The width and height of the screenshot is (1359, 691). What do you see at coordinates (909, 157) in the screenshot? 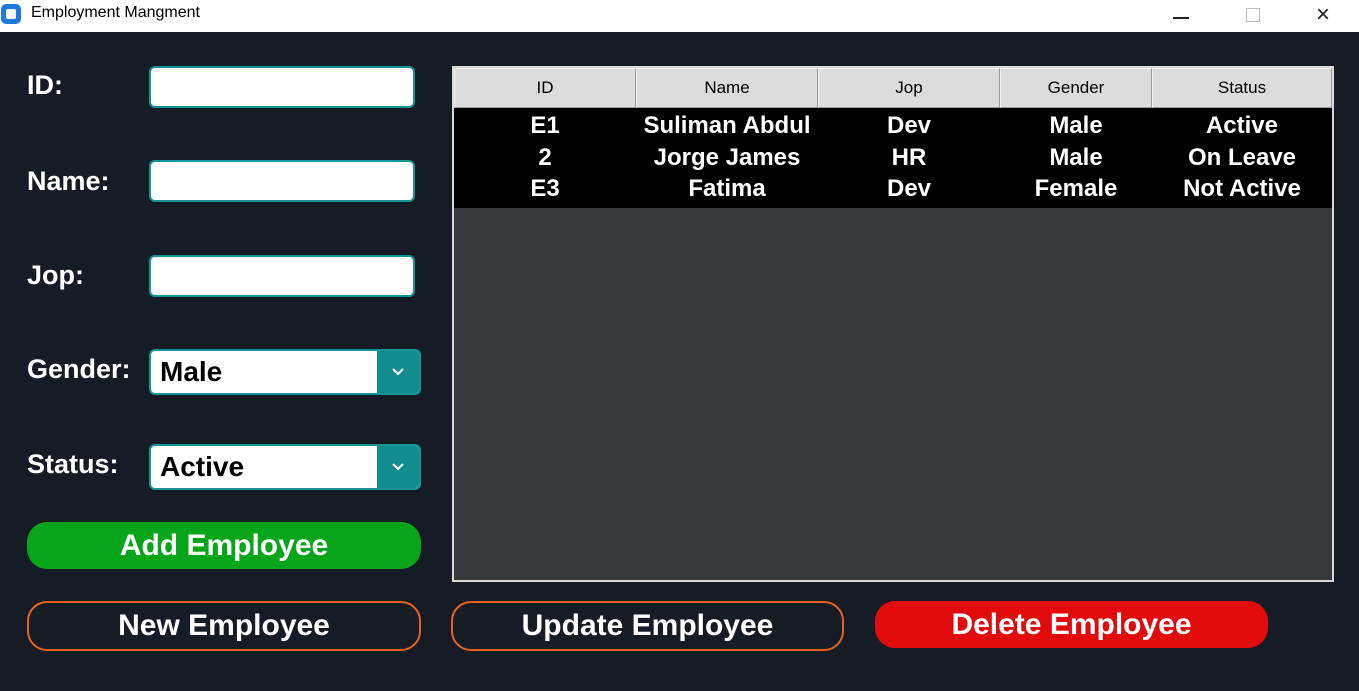
I see `table-cell: HR` at bounding box center [909, 157].